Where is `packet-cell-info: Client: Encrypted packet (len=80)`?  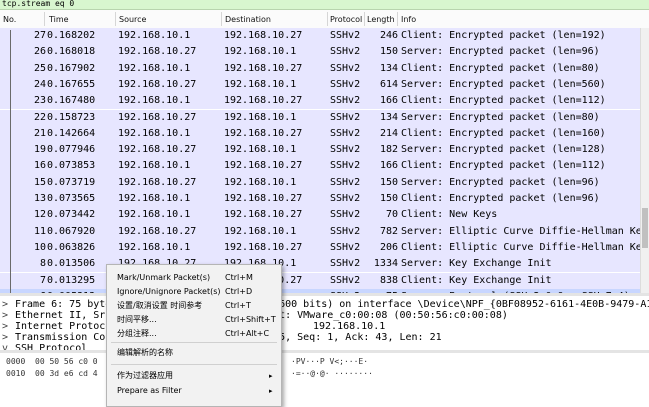 packet-cell-info: Client: Encrypted packet (len=80) is located at coordinates (500, 68).